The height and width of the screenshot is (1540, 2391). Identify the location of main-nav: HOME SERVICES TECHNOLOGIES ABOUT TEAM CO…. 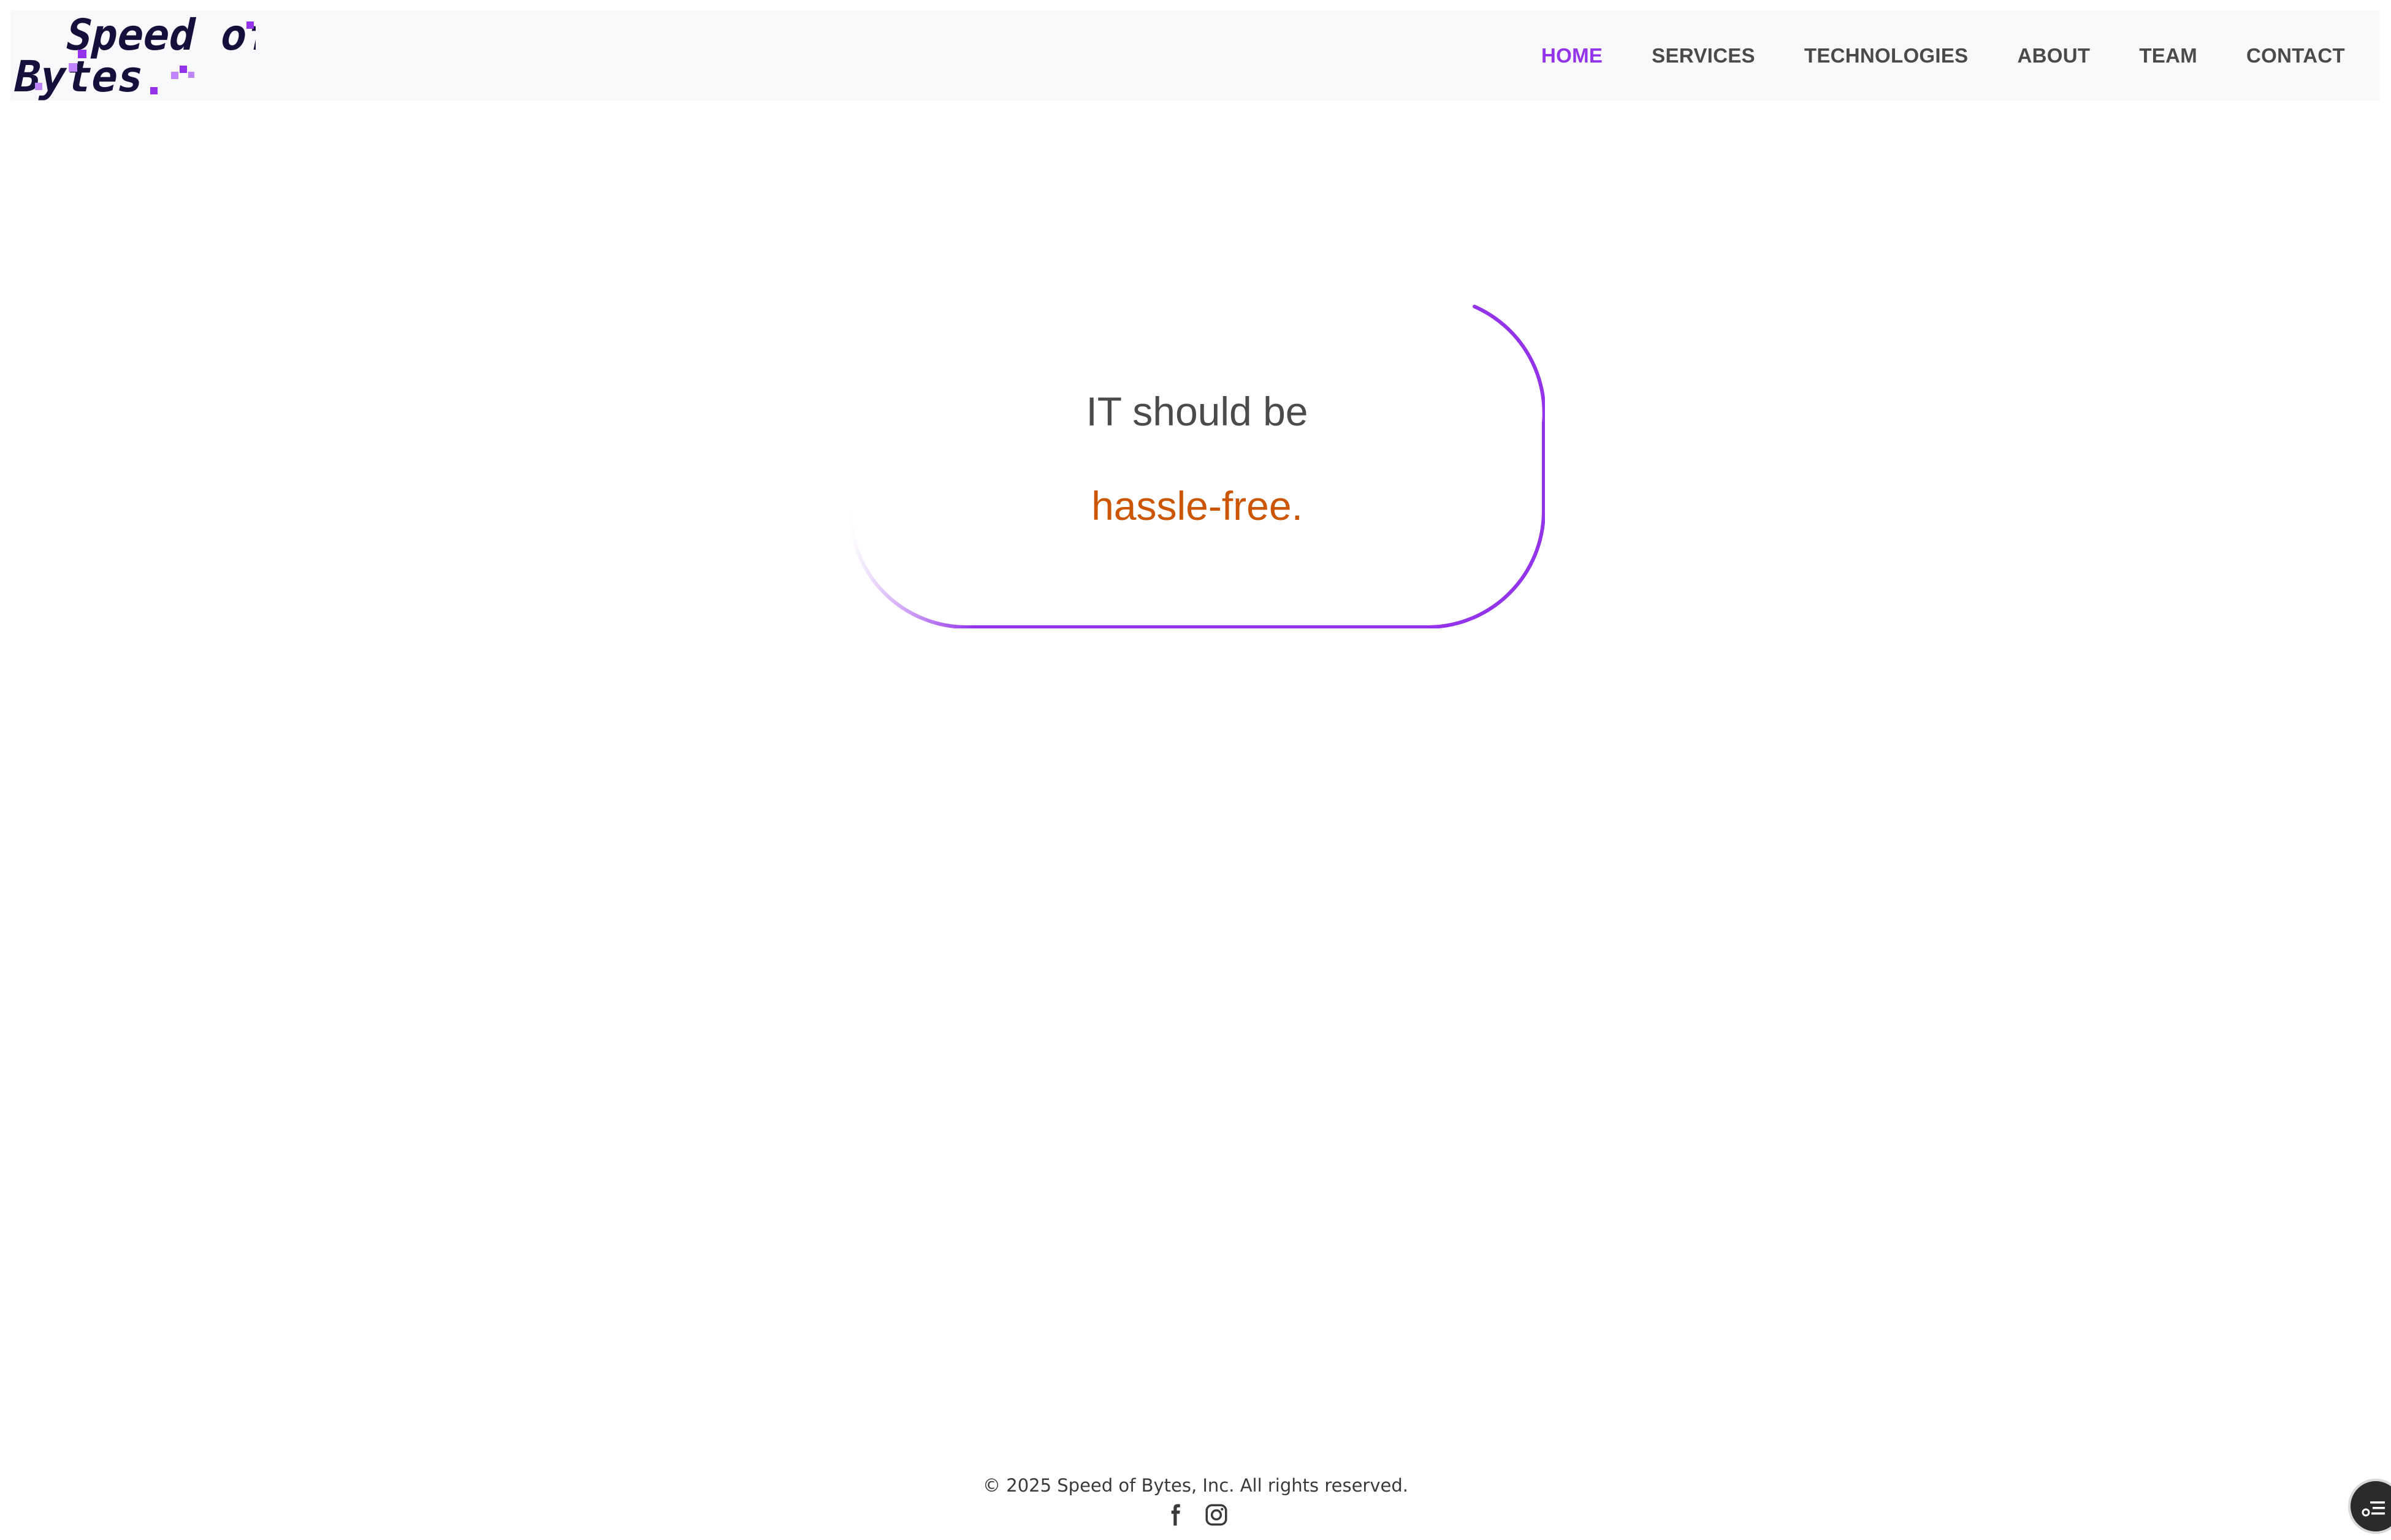
(1943, 56).